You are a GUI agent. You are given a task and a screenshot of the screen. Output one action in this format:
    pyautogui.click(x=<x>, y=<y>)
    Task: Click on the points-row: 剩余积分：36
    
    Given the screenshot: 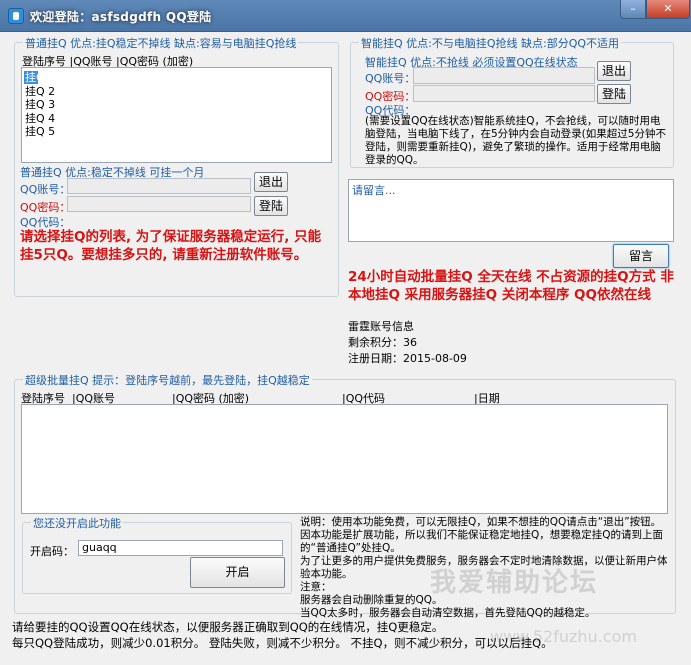 What is the action you would take?
    pyautogui.click(x=382, y=342)
    